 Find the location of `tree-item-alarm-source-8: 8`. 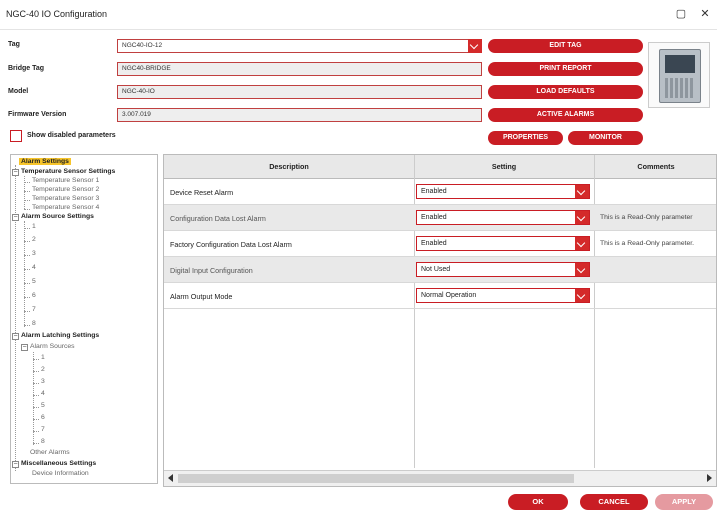

tree-item-alarm-source-8: 8 is located at coordinates (34, 323).